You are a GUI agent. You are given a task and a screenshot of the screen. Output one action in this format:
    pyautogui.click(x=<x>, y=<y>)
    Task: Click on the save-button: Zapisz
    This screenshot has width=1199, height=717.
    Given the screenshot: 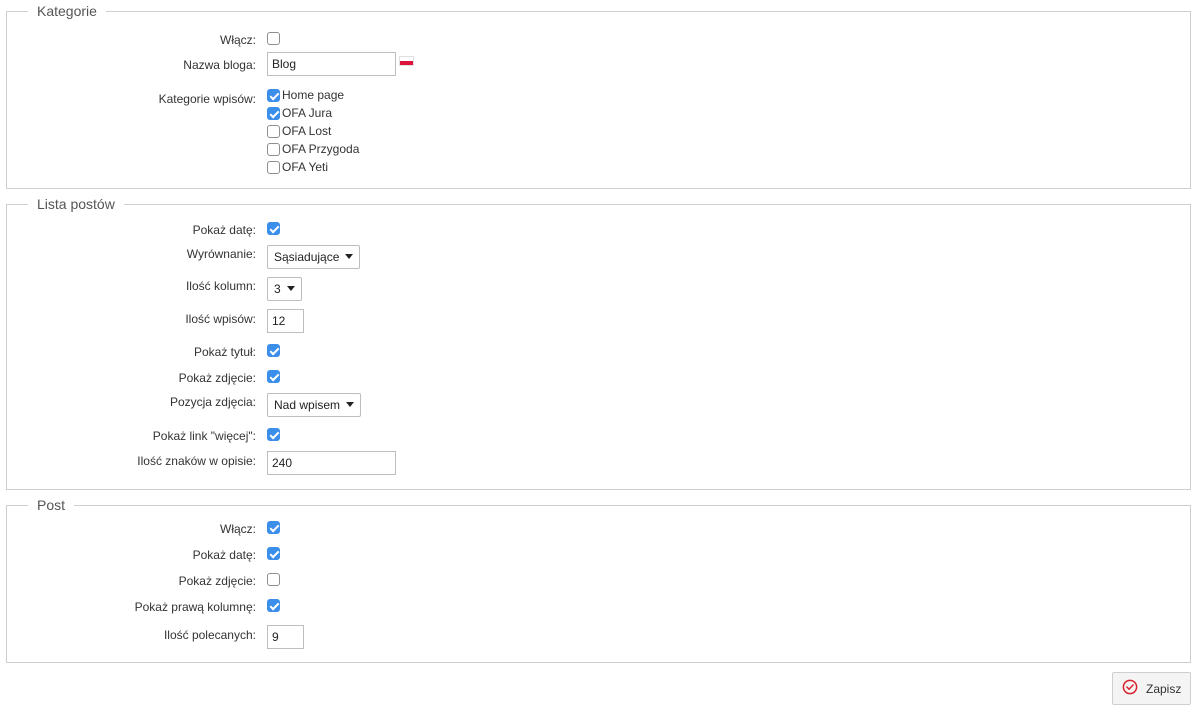 What is the action you would take?
    pyautogui.click(x=1151, y=688)
    